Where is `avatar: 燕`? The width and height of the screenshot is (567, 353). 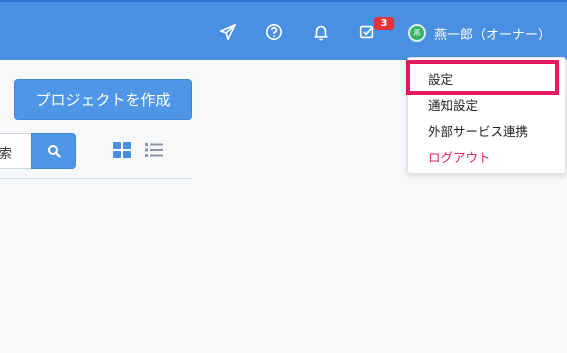 avatar: 燕 is located at coordinates (417, 33).